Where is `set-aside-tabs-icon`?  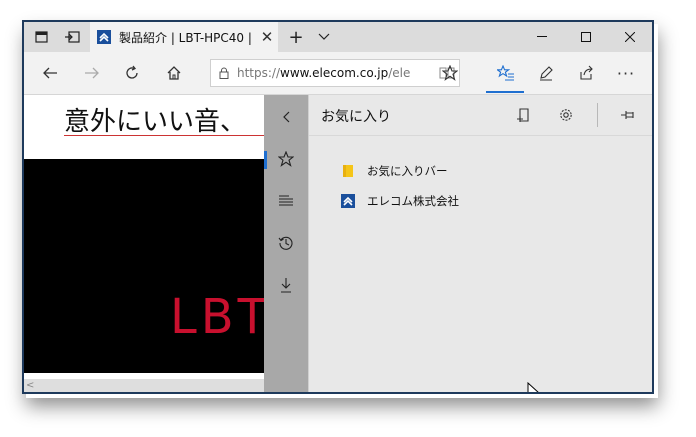
set-aside-tabs-icon is located at coordinates (42, 37).